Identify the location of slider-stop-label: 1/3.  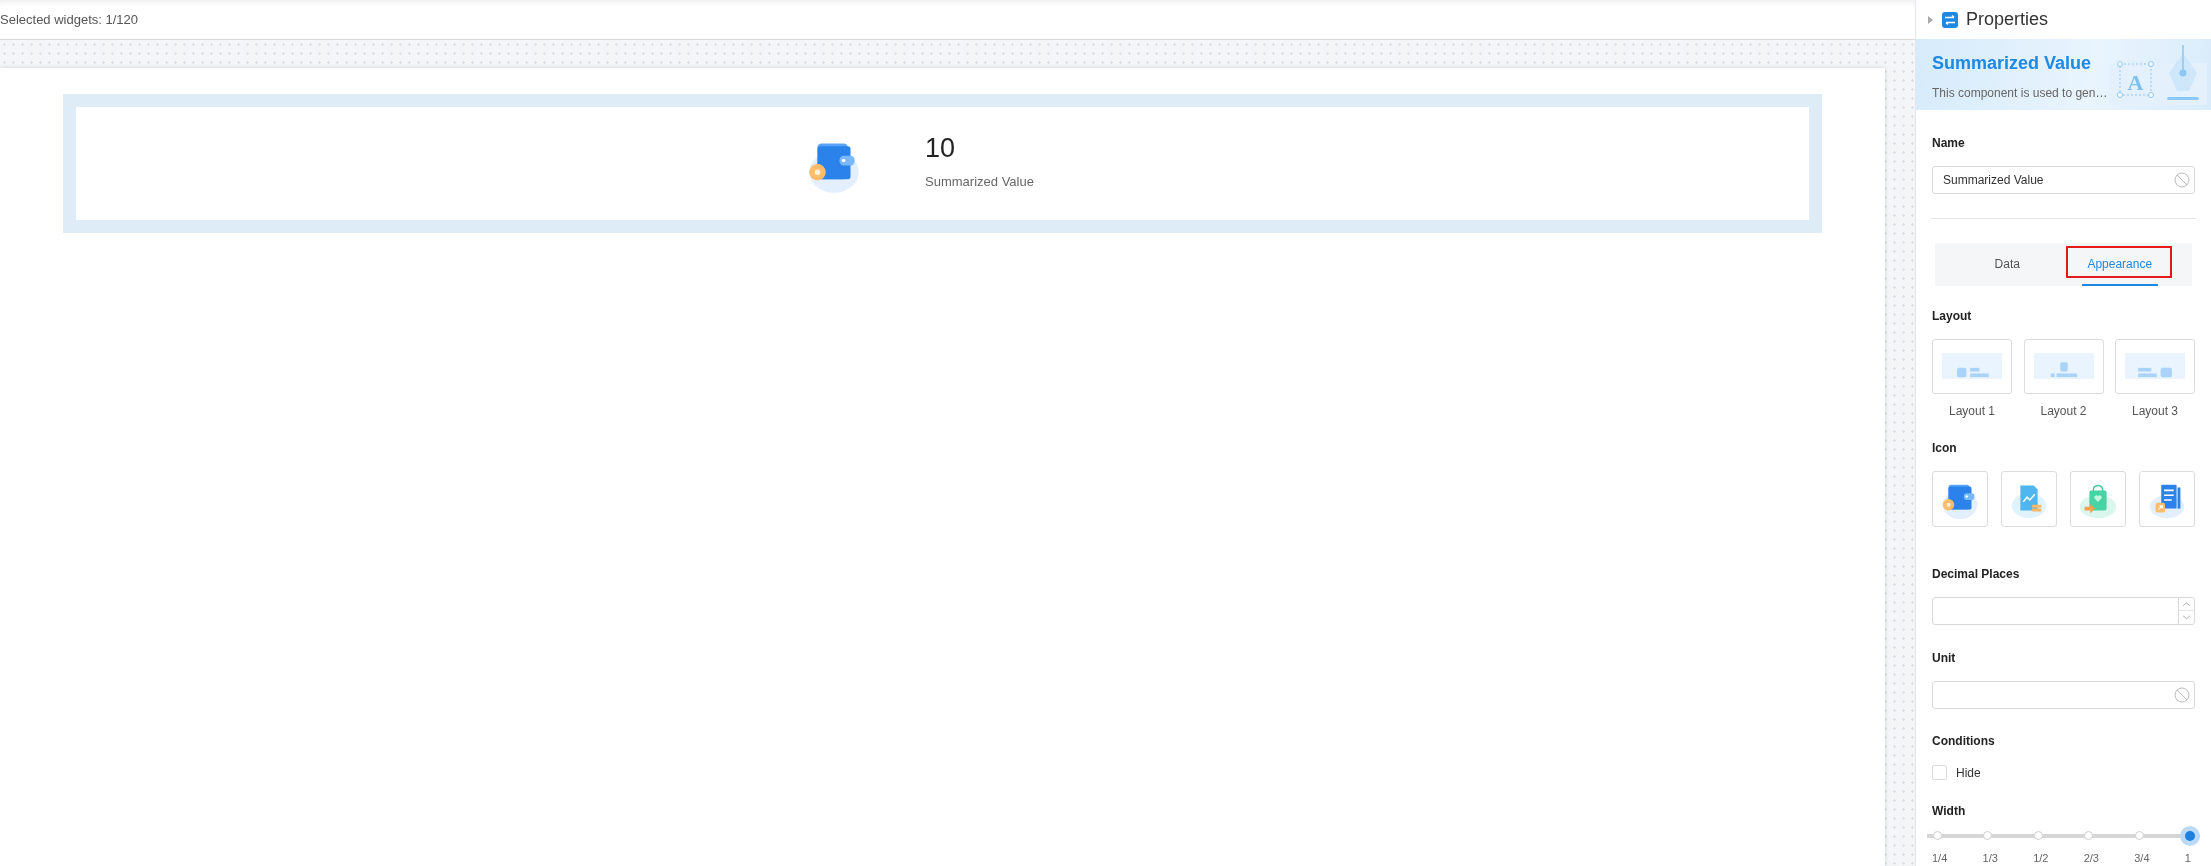
(1990, 858).